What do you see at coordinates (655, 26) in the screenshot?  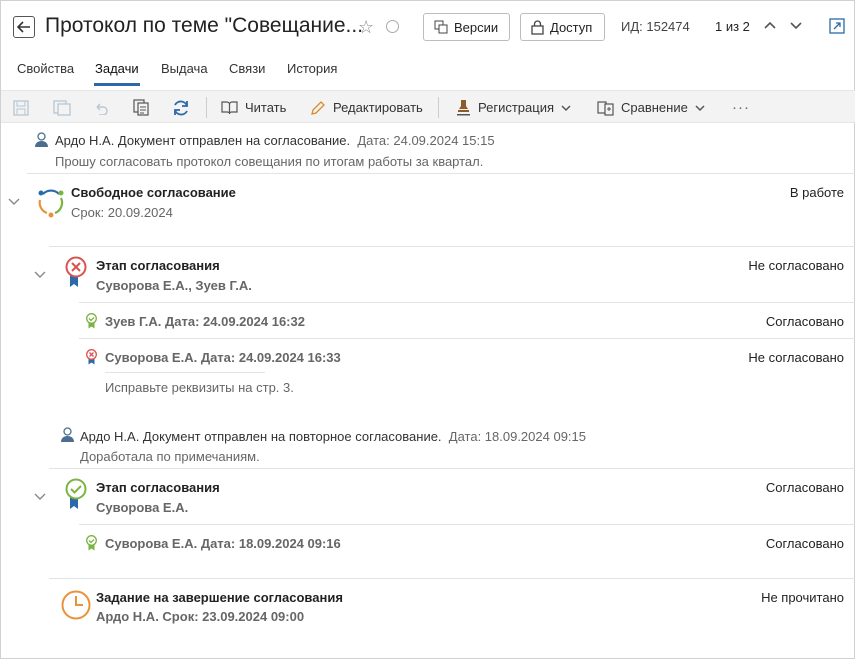 I see `document-id: ИД: 152474` at bounding box center [655, 26].